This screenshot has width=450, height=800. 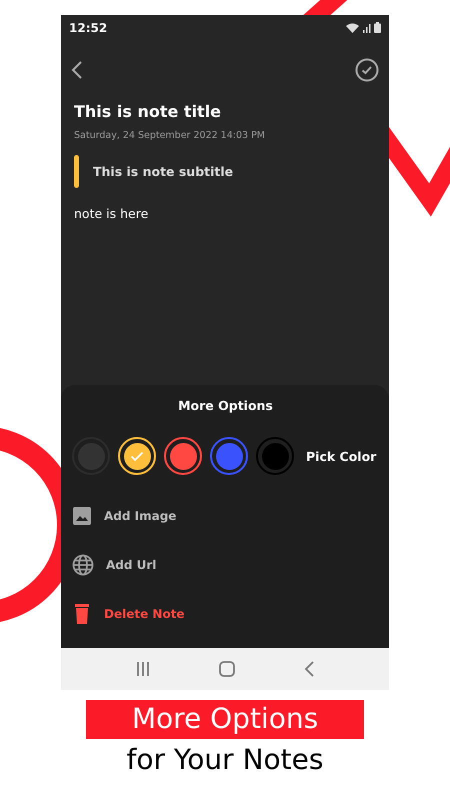 I want to click on wifi-icon, so click(x=352, y=27).